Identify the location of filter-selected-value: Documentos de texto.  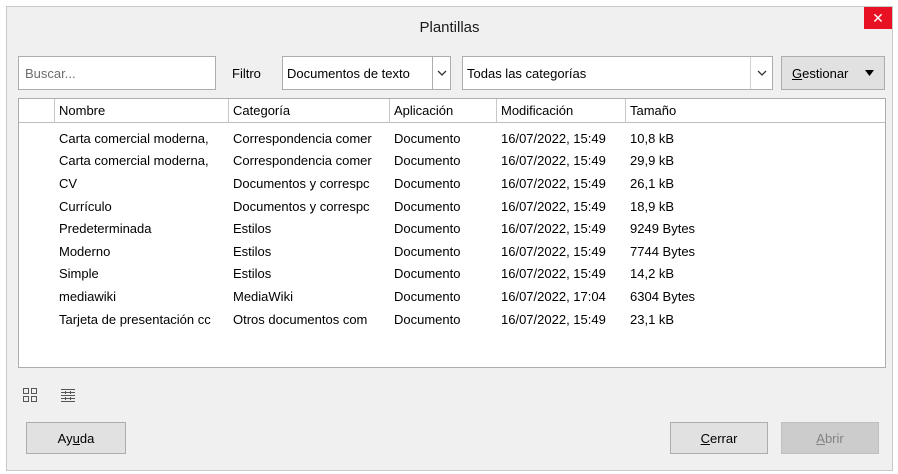
(348, 73).